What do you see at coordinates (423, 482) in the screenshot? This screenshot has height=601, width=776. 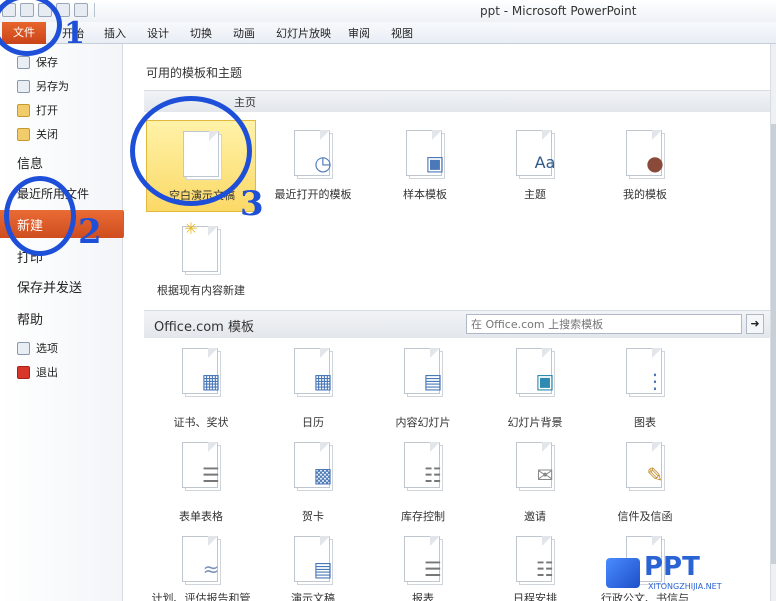 I see `tile-inventory: ☷ 库存控制` at bounding box center [423, 482].